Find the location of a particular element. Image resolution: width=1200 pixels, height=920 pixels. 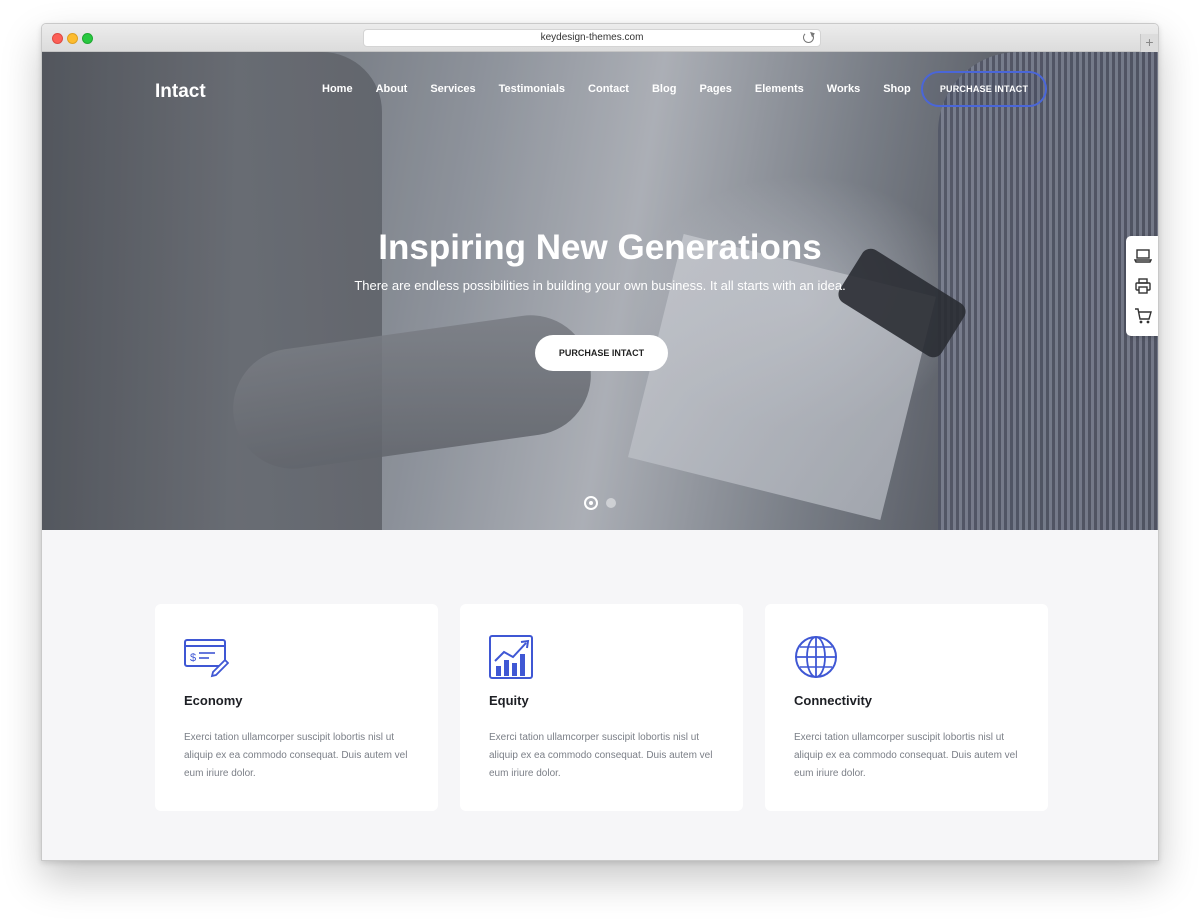

slider-pagination is located at coordinates (604, 503).